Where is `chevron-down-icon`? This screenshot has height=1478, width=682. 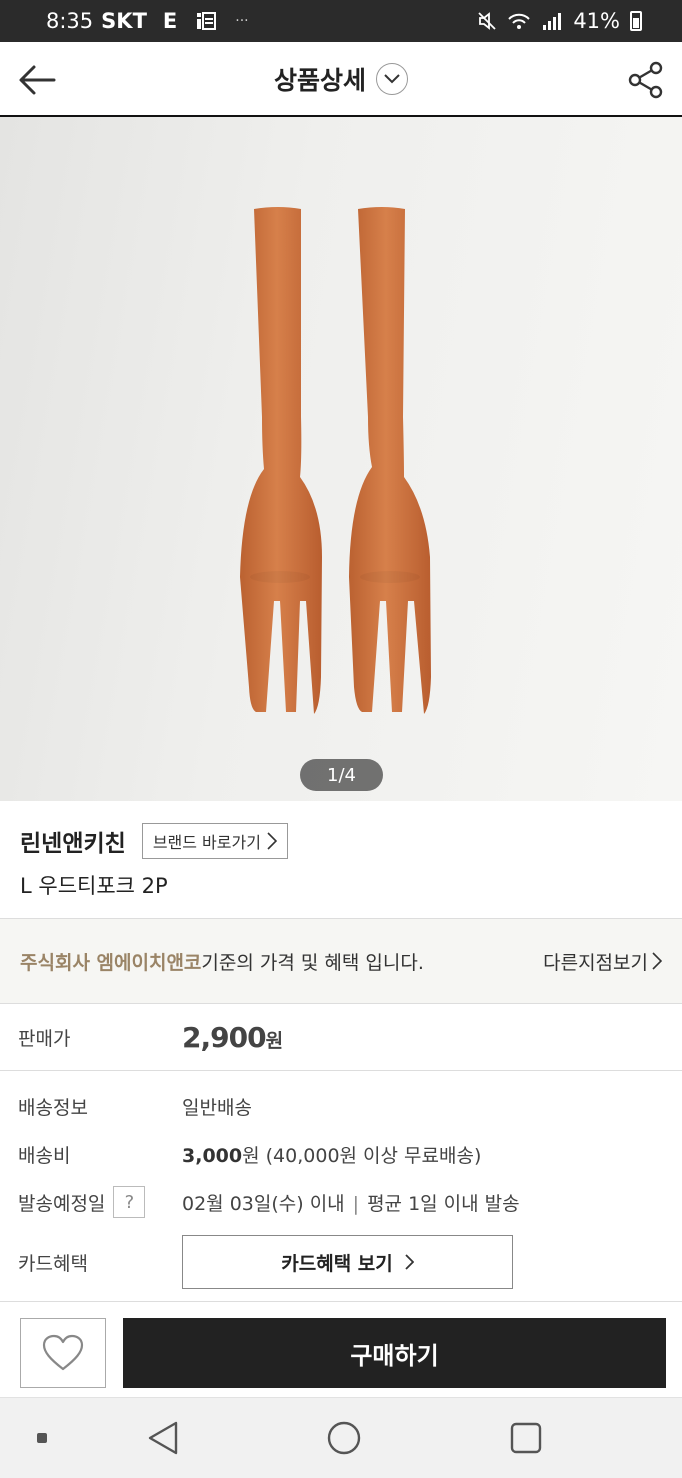
chevron-down-icon is located at coordinates (392, 78).